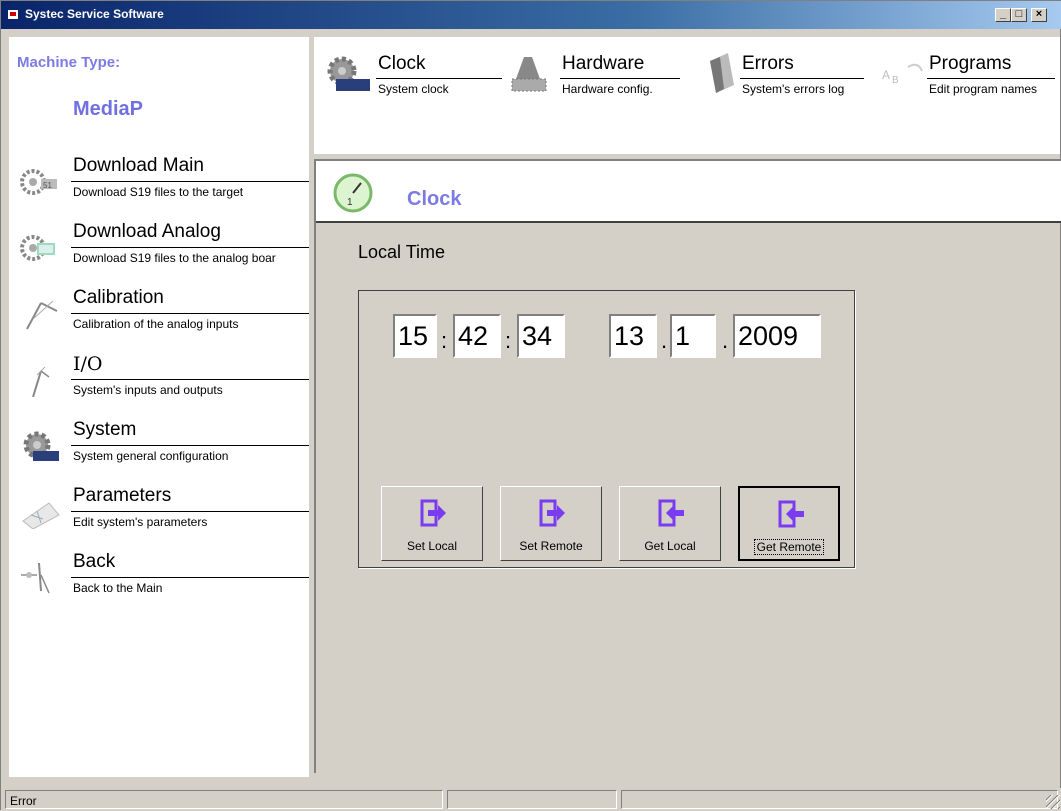 The image size is (1061, 811). Describe the element at coordinates (551, 546) in the screenshot. I see `button-label: Set Remote` at that location.